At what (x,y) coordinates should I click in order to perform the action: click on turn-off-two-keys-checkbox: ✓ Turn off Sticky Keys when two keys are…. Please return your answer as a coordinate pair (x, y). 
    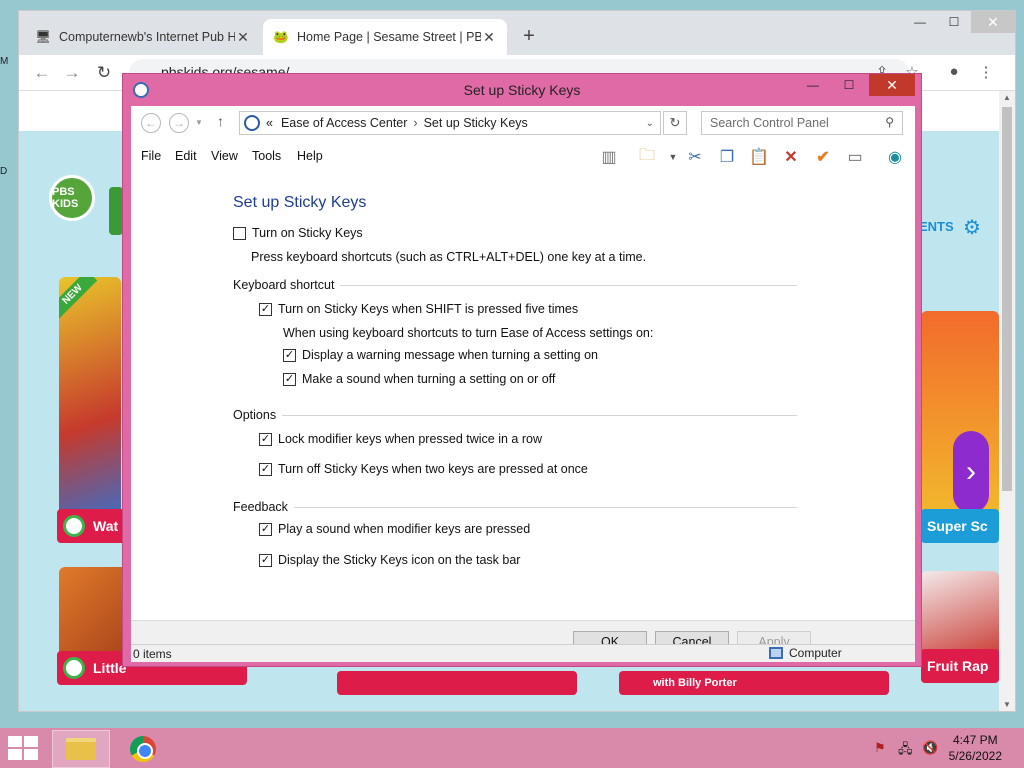
    Looking at the image, I should click on (423, 469).